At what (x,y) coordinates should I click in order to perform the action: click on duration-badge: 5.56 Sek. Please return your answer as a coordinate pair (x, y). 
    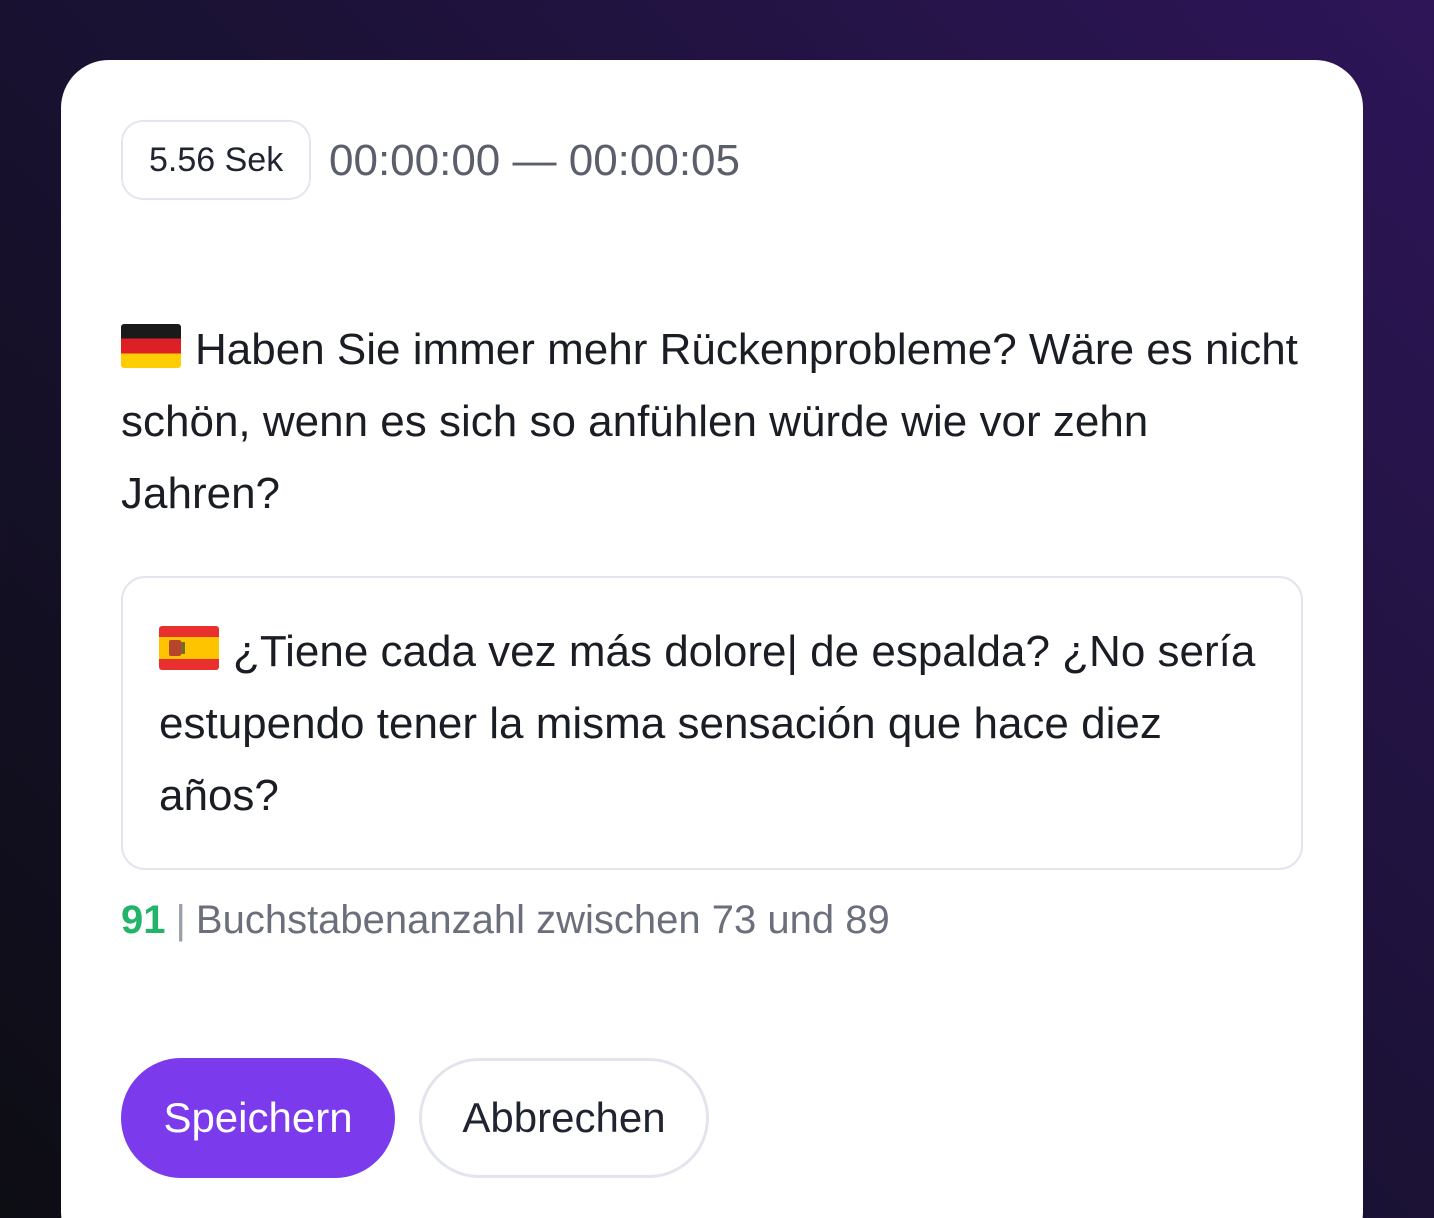
    Looking at the image, I should click on (216, 160).